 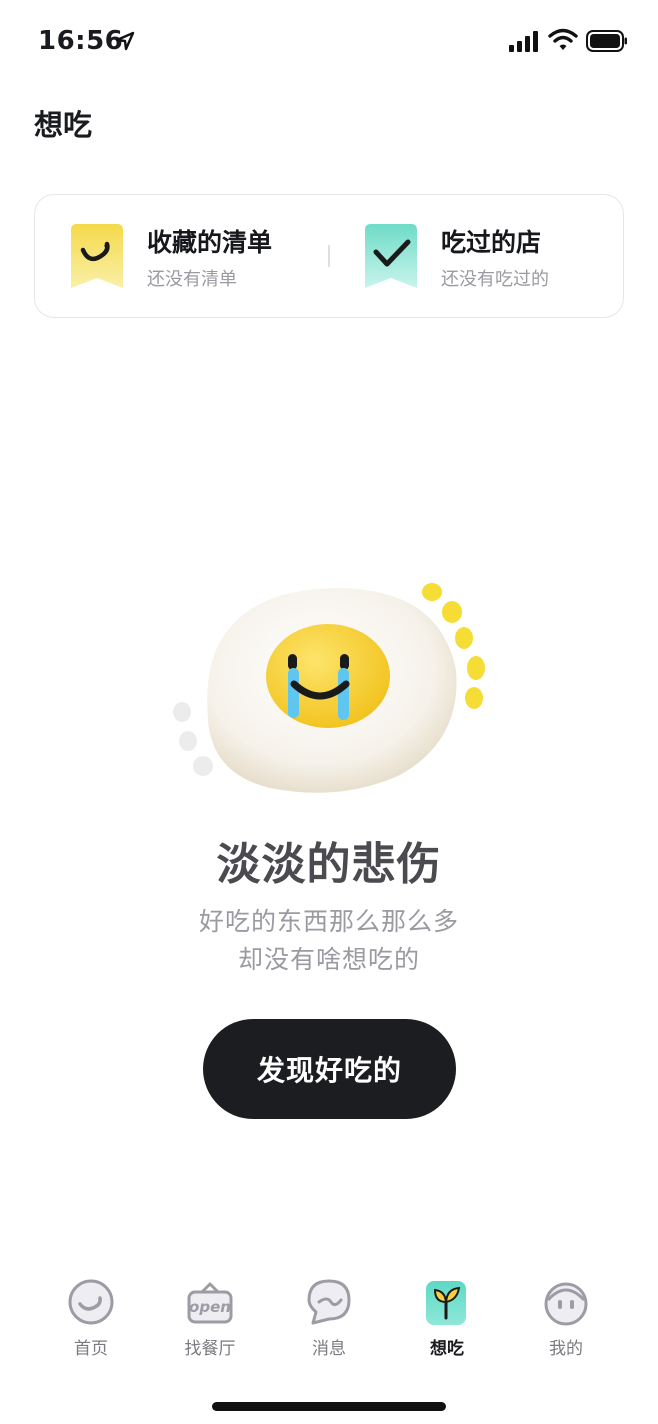 What do you see at coordinates (91, 1302) in the screenshot?
I see `home-face-icon` at bounding box center [91, 1302].